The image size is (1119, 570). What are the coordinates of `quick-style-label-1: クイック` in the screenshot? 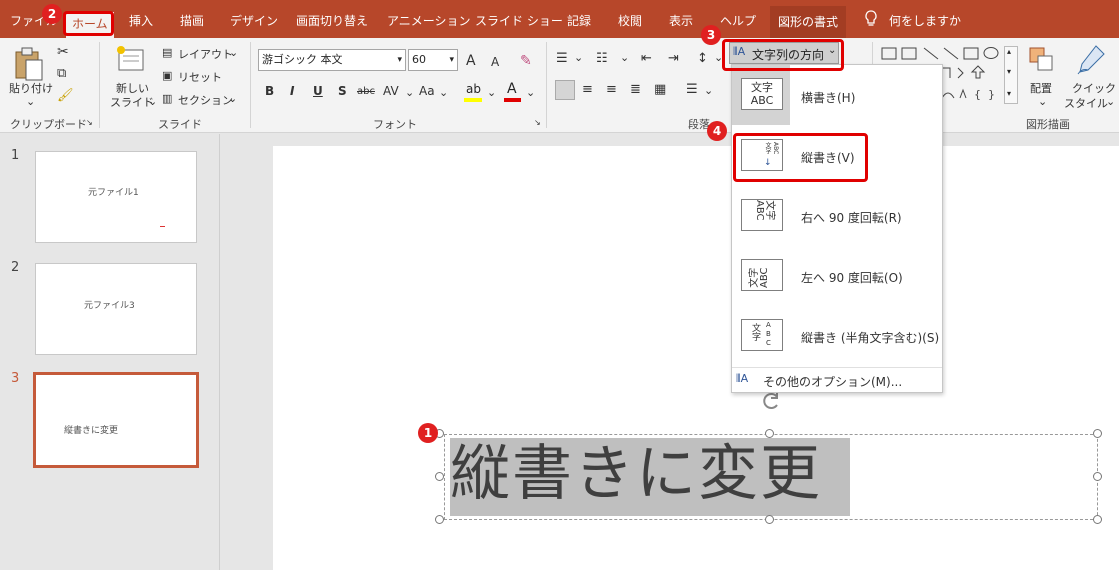 It's located at (1094, 88).